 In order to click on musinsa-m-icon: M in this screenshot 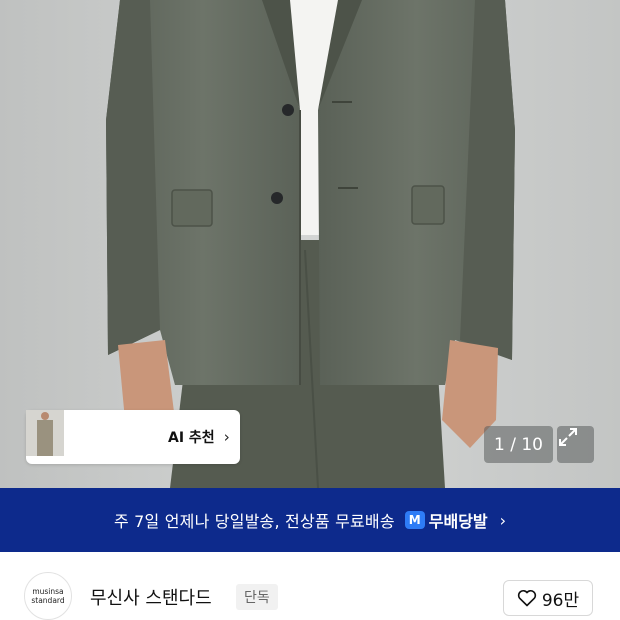, I will do `click(414, 520)`.